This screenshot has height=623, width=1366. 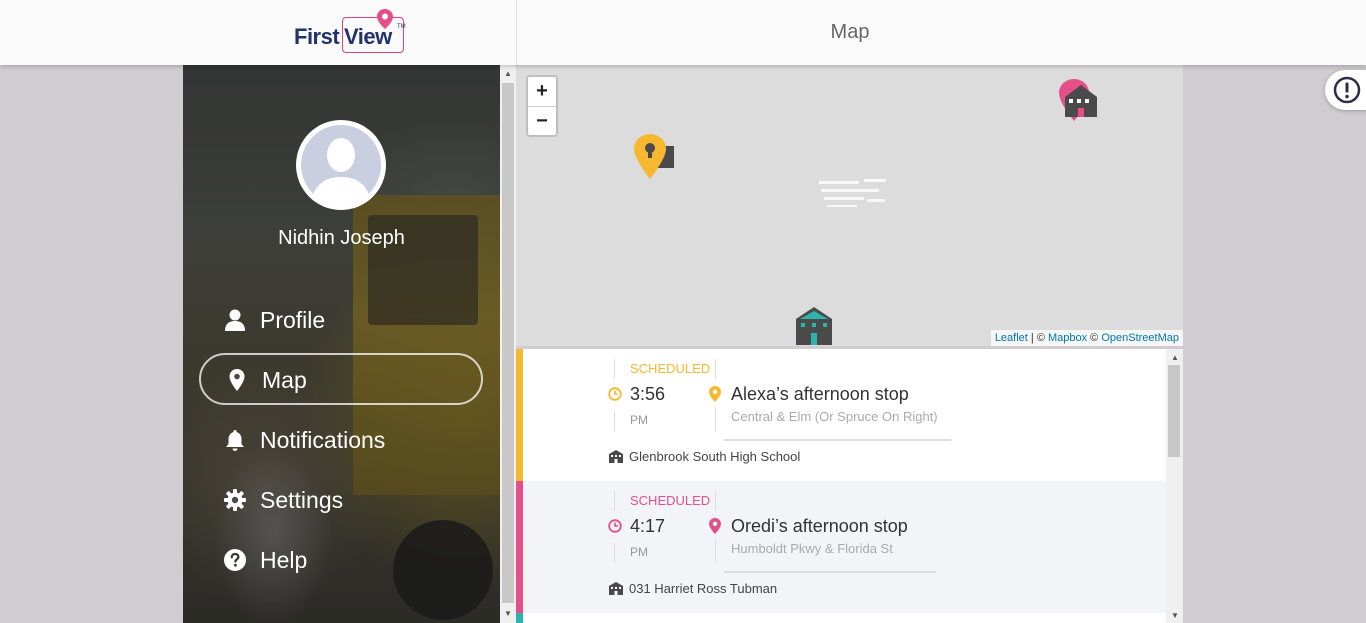 I want to click on mapbox-link: Mapbox, so click(x=1067, y=338).